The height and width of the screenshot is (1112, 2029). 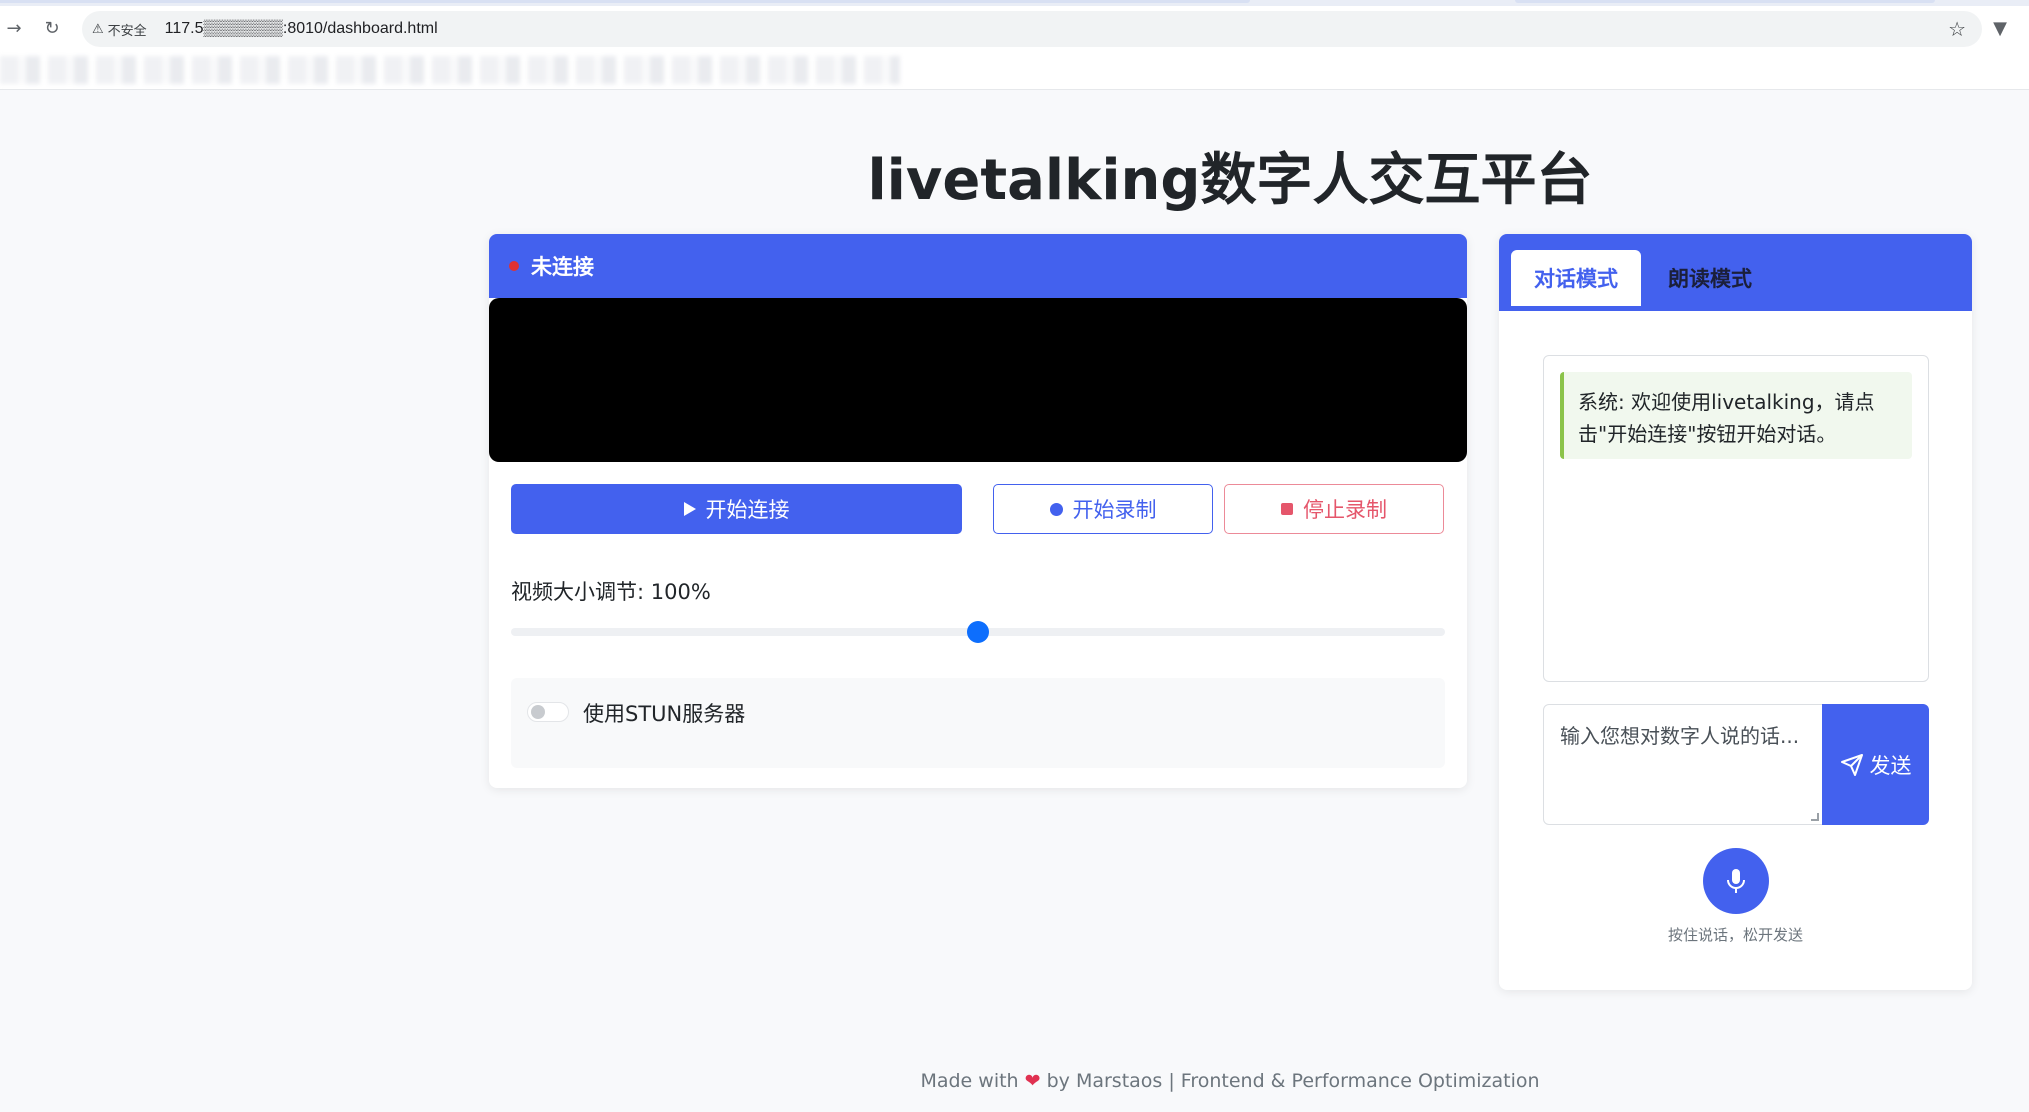 I want to click on security-indicator: ⚠ 不安全, so click(x=119, y=29).